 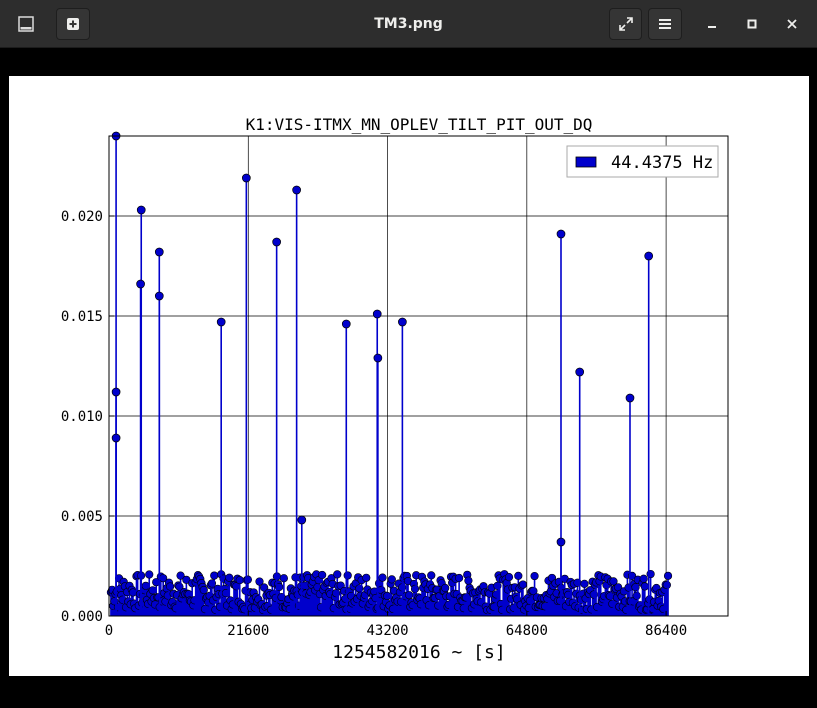 What do you see at coordinates (666, 631) in the screenshot?
I see `x-tick-label: 86400` at bounding box center [666, 631].